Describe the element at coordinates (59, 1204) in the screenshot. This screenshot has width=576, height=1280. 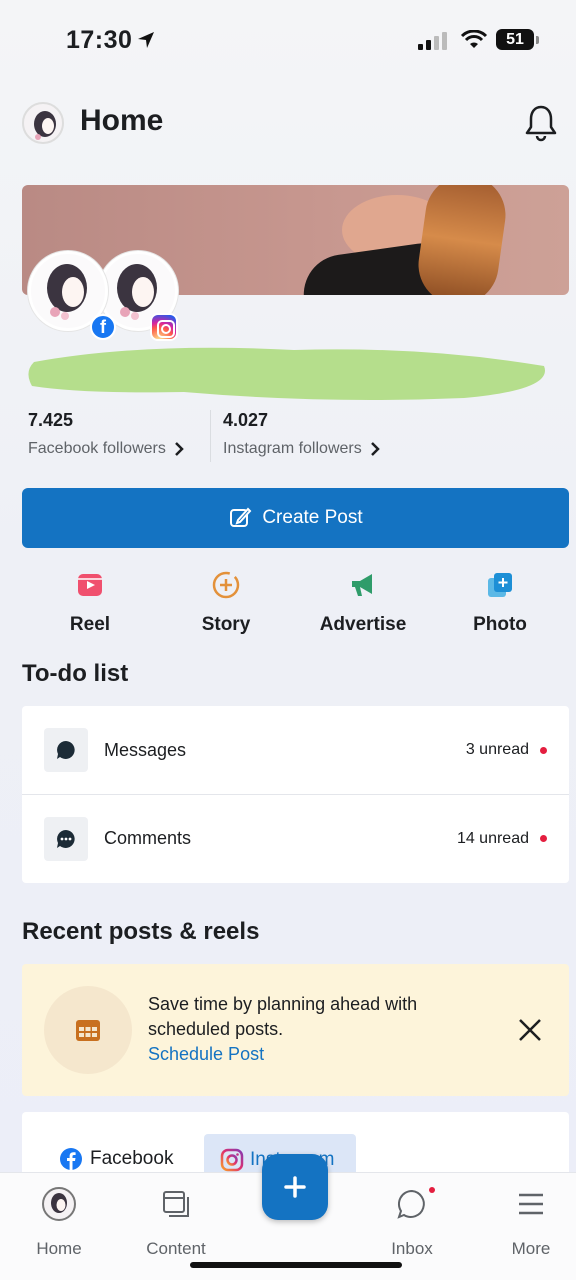
I see `profile-avatar-icon` at that location.